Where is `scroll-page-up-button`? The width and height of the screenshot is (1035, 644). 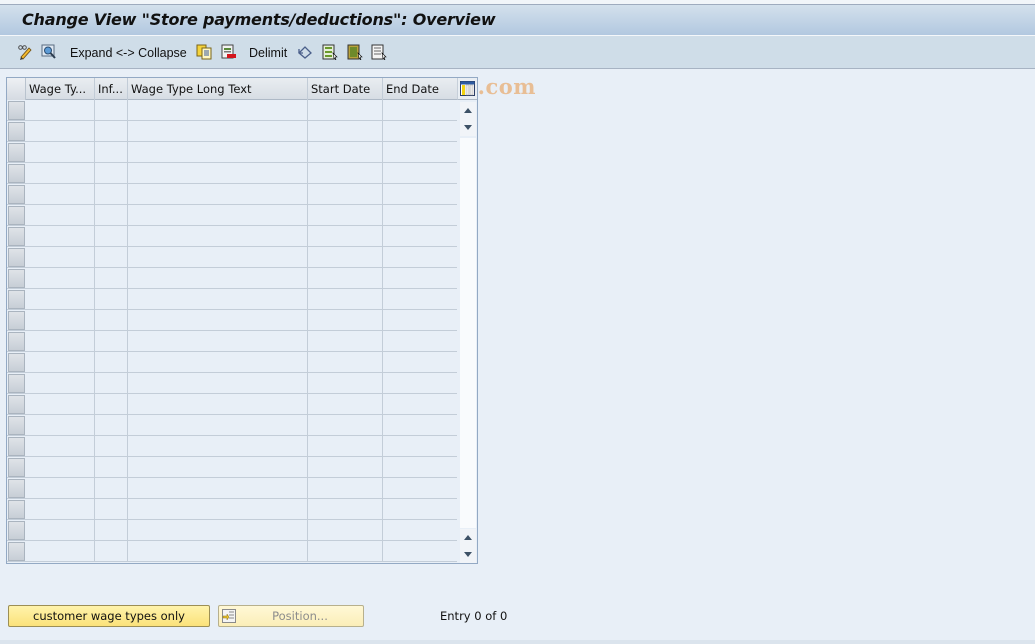
scroll-page-up-button is located at coordinates (468, 537).